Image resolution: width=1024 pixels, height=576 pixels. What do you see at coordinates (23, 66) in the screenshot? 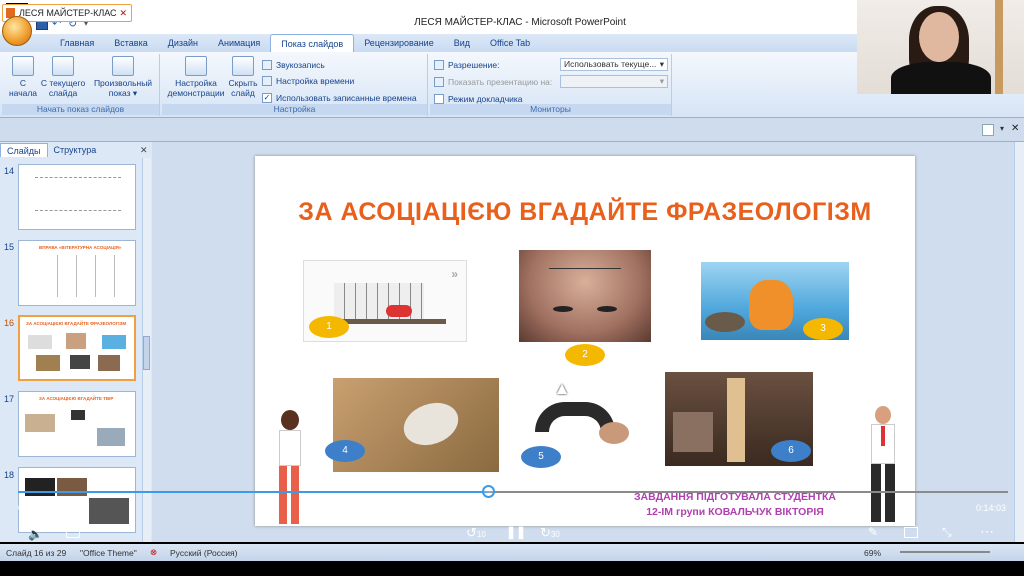
I see `slideshow-start-icon` at bounding box center [23, 66].